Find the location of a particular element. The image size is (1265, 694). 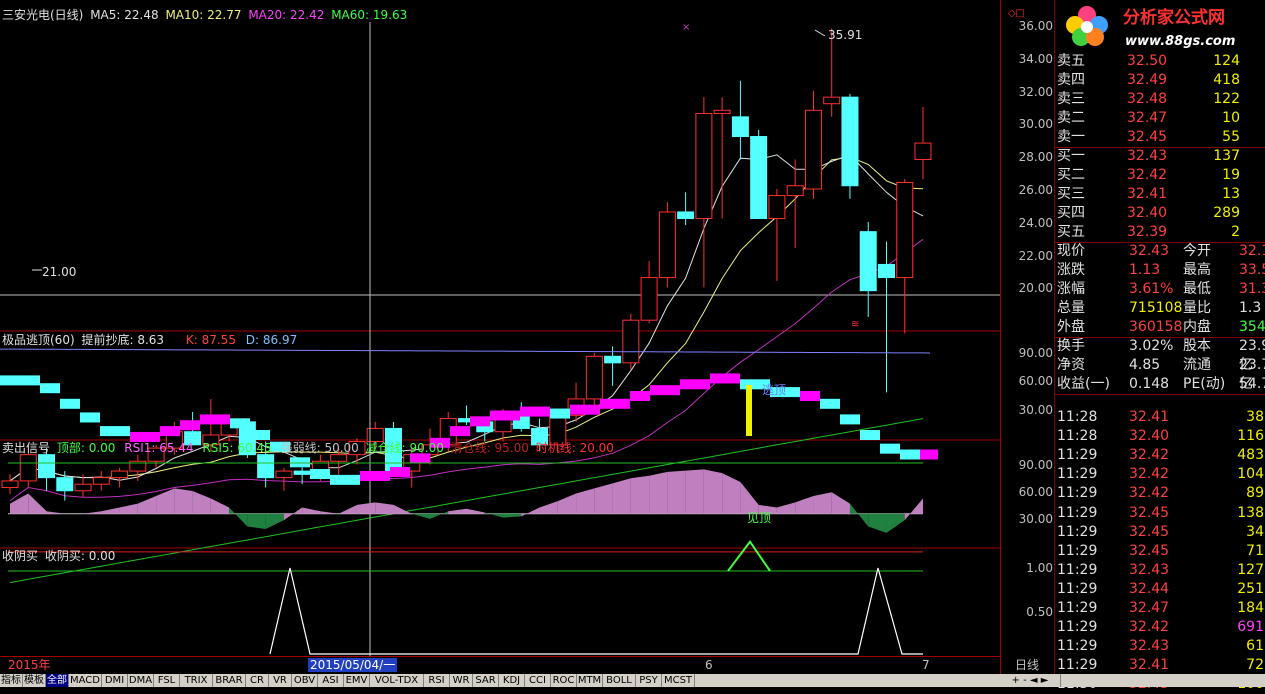

tick-28: 28.00 is located at coordinates (1035, 157).